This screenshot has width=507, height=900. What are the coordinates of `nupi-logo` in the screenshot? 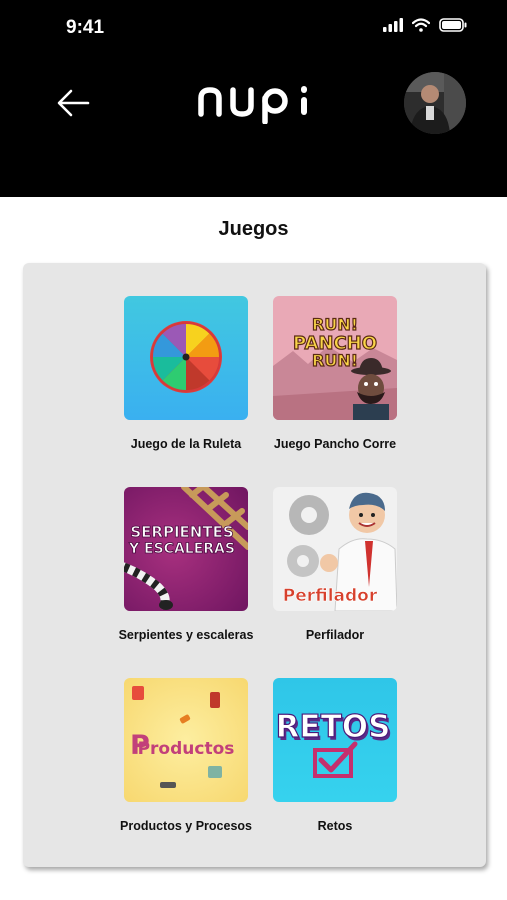 It's located at (254, 102).